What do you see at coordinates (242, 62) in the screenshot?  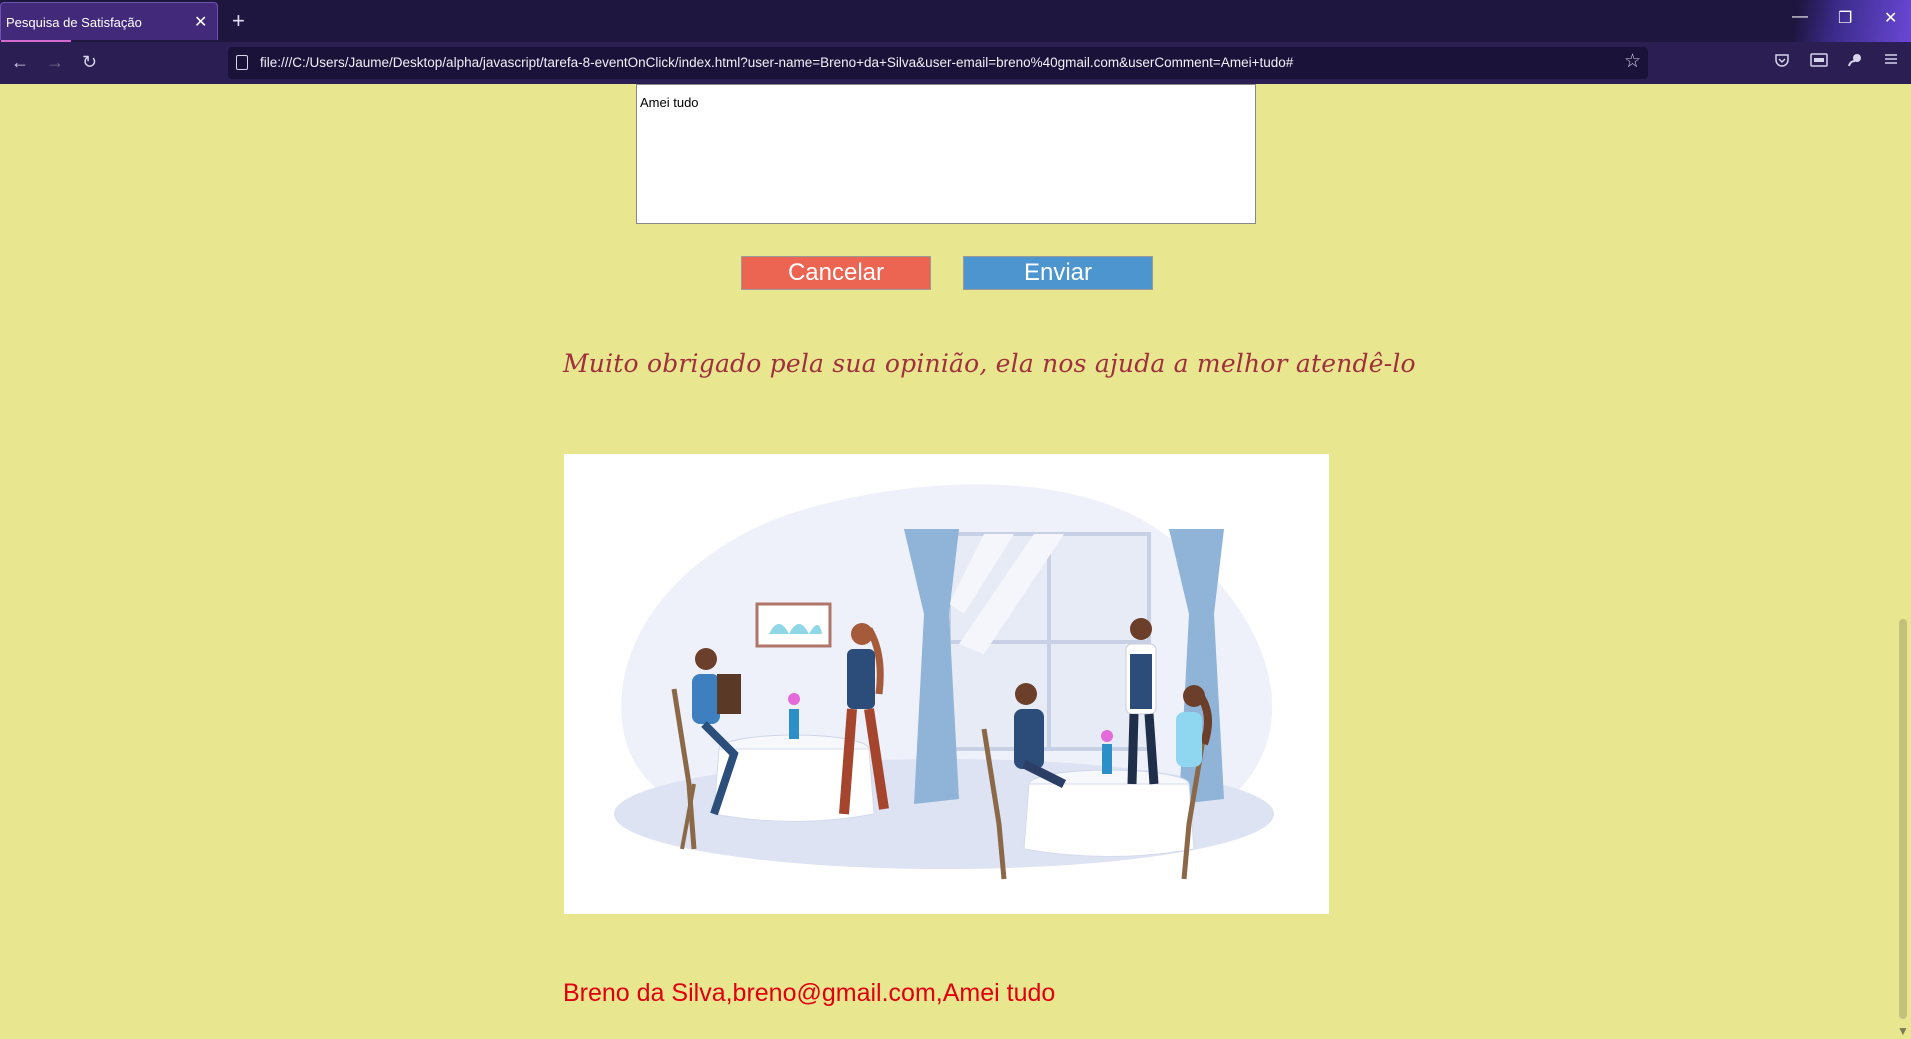 I see `page-file-icon` at bounding box center [242, 62].